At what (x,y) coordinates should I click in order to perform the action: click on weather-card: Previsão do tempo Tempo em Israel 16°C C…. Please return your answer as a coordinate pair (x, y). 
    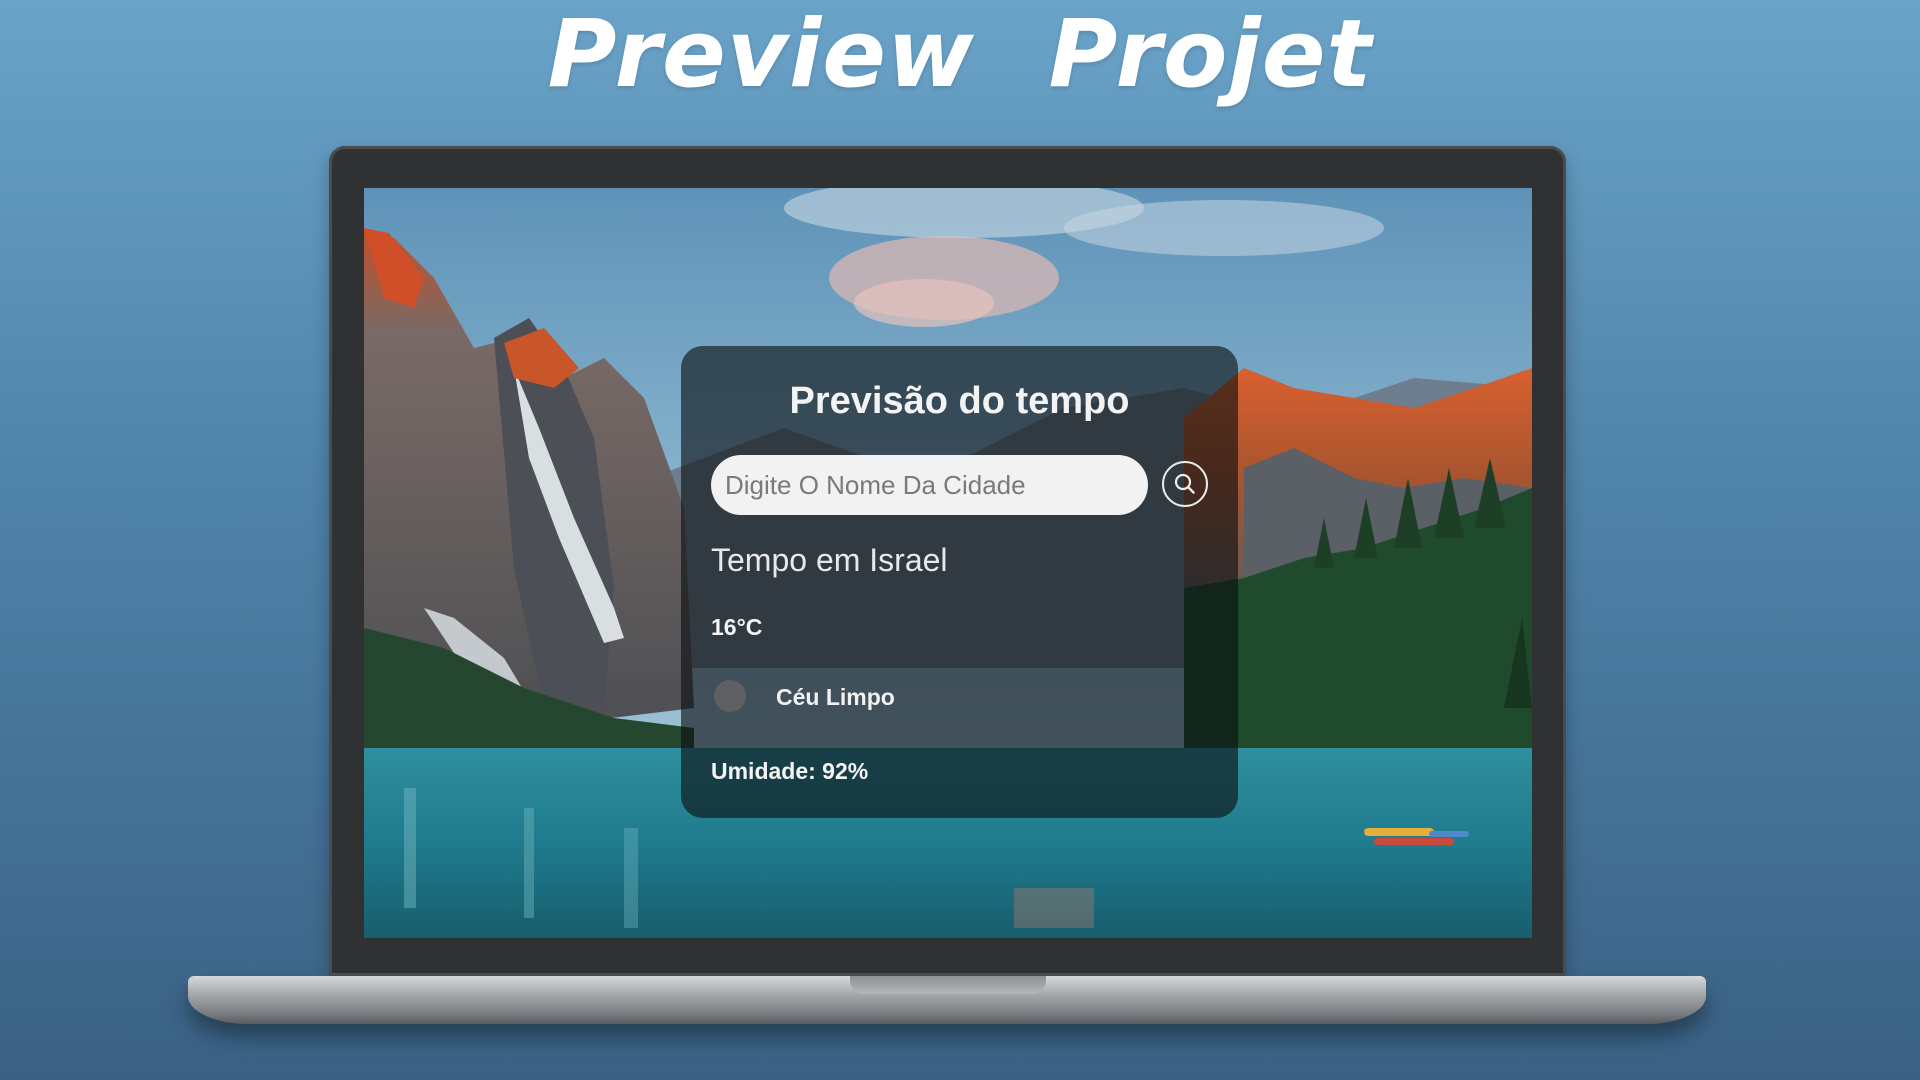
    Looking at the image, I should click on (959, 582).